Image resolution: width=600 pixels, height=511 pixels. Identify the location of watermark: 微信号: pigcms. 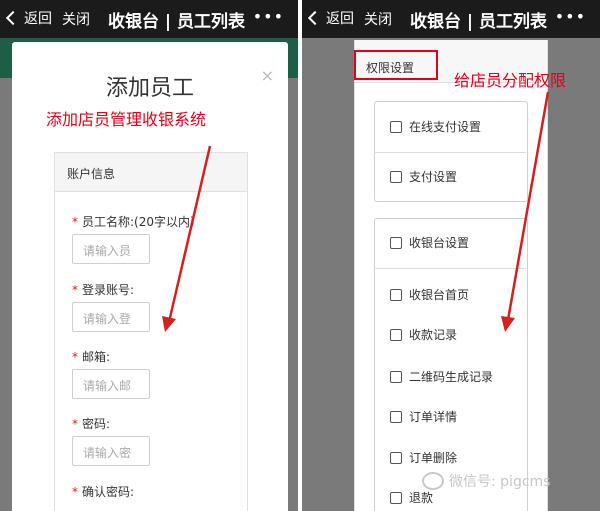
(486, 481).